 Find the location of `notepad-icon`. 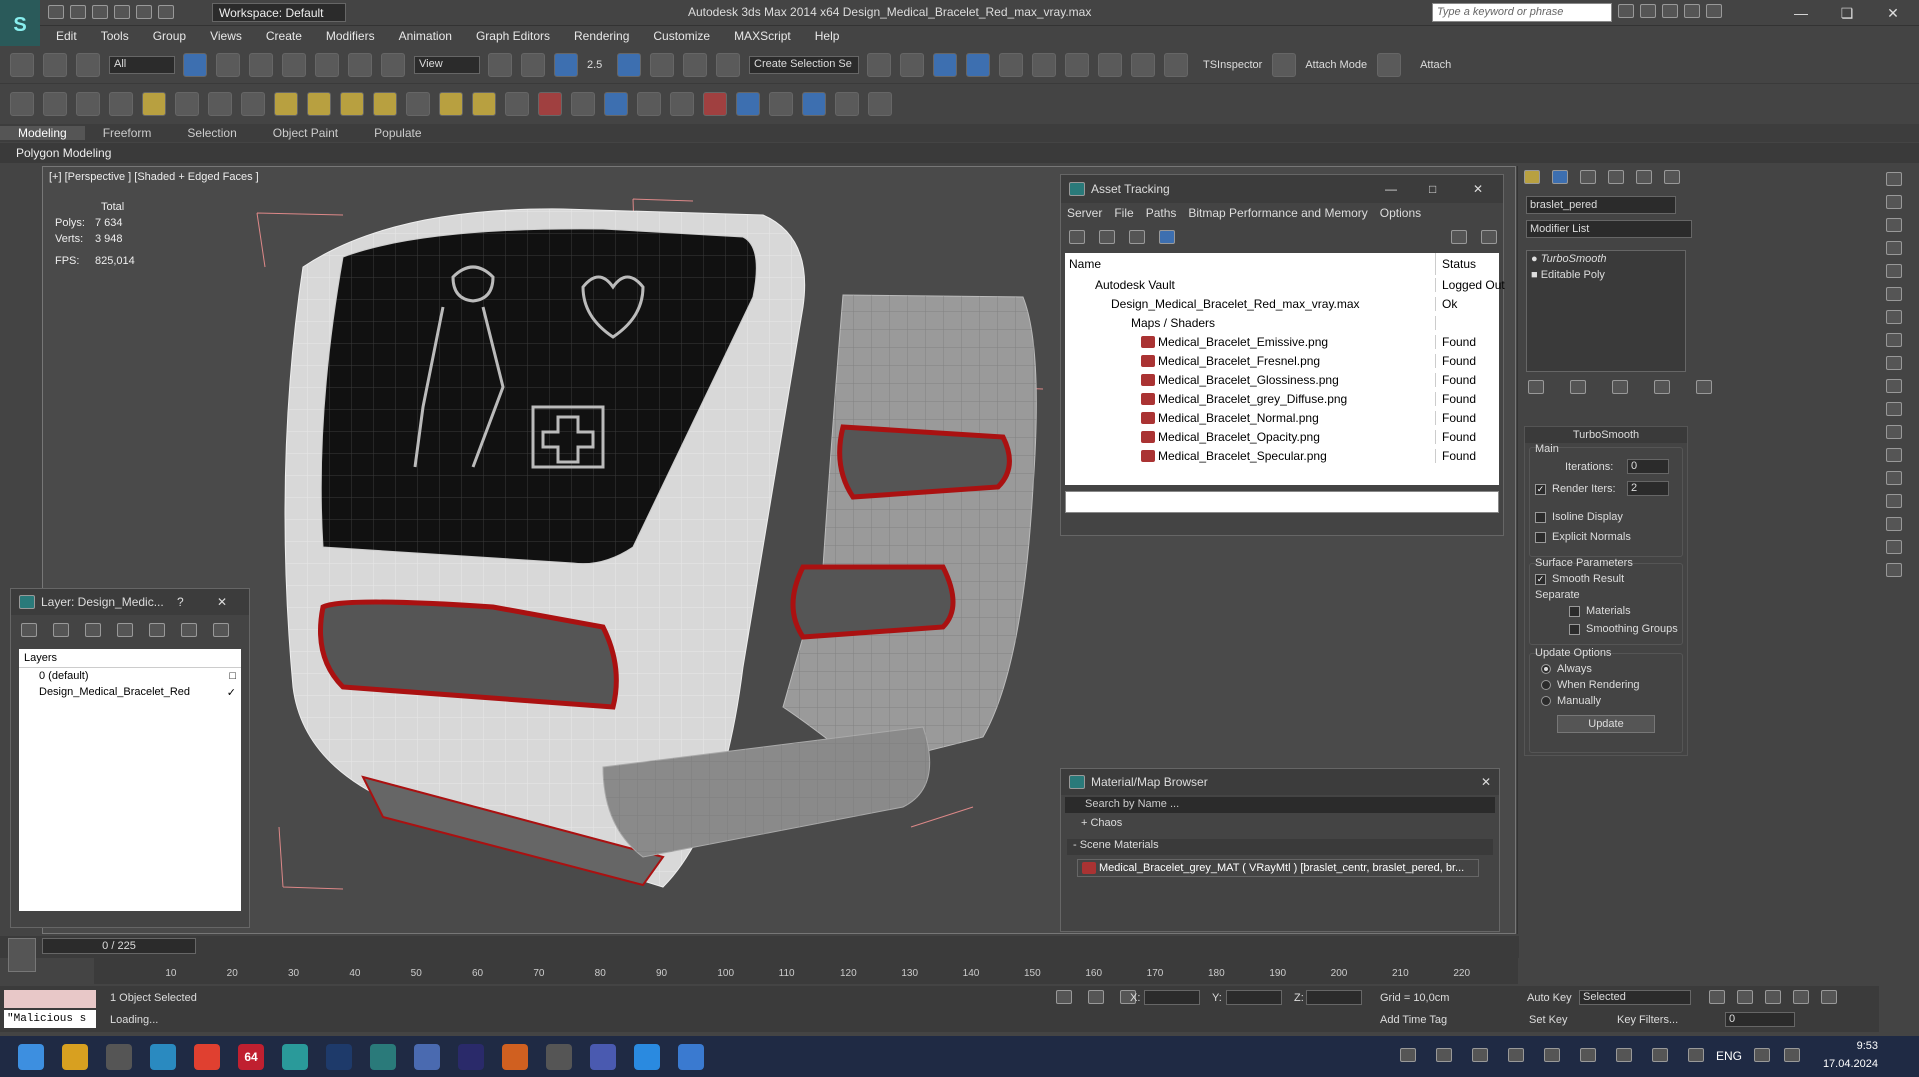

notepad-icon is located at coordinates (427, 1057).